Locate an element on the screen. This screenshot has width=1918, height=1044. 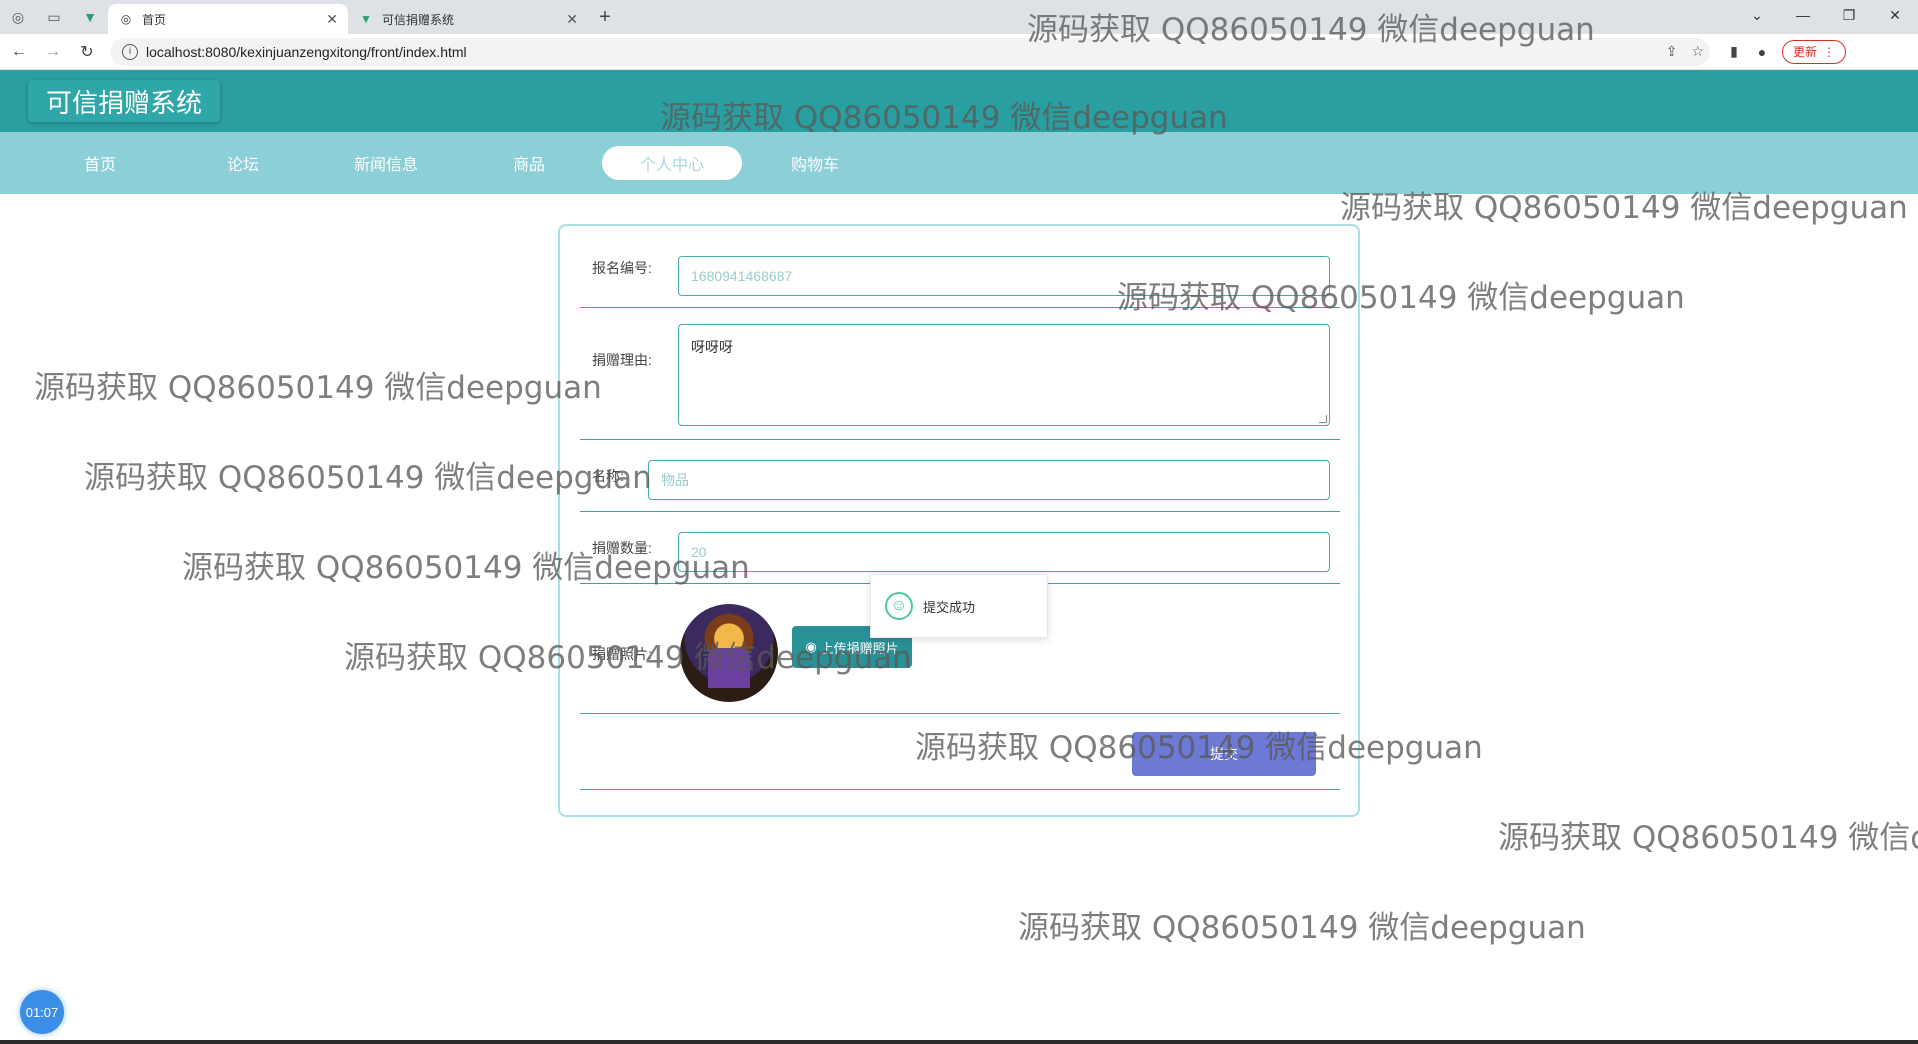
back-arrow-icon: ← is located at coordinates (19, 52).